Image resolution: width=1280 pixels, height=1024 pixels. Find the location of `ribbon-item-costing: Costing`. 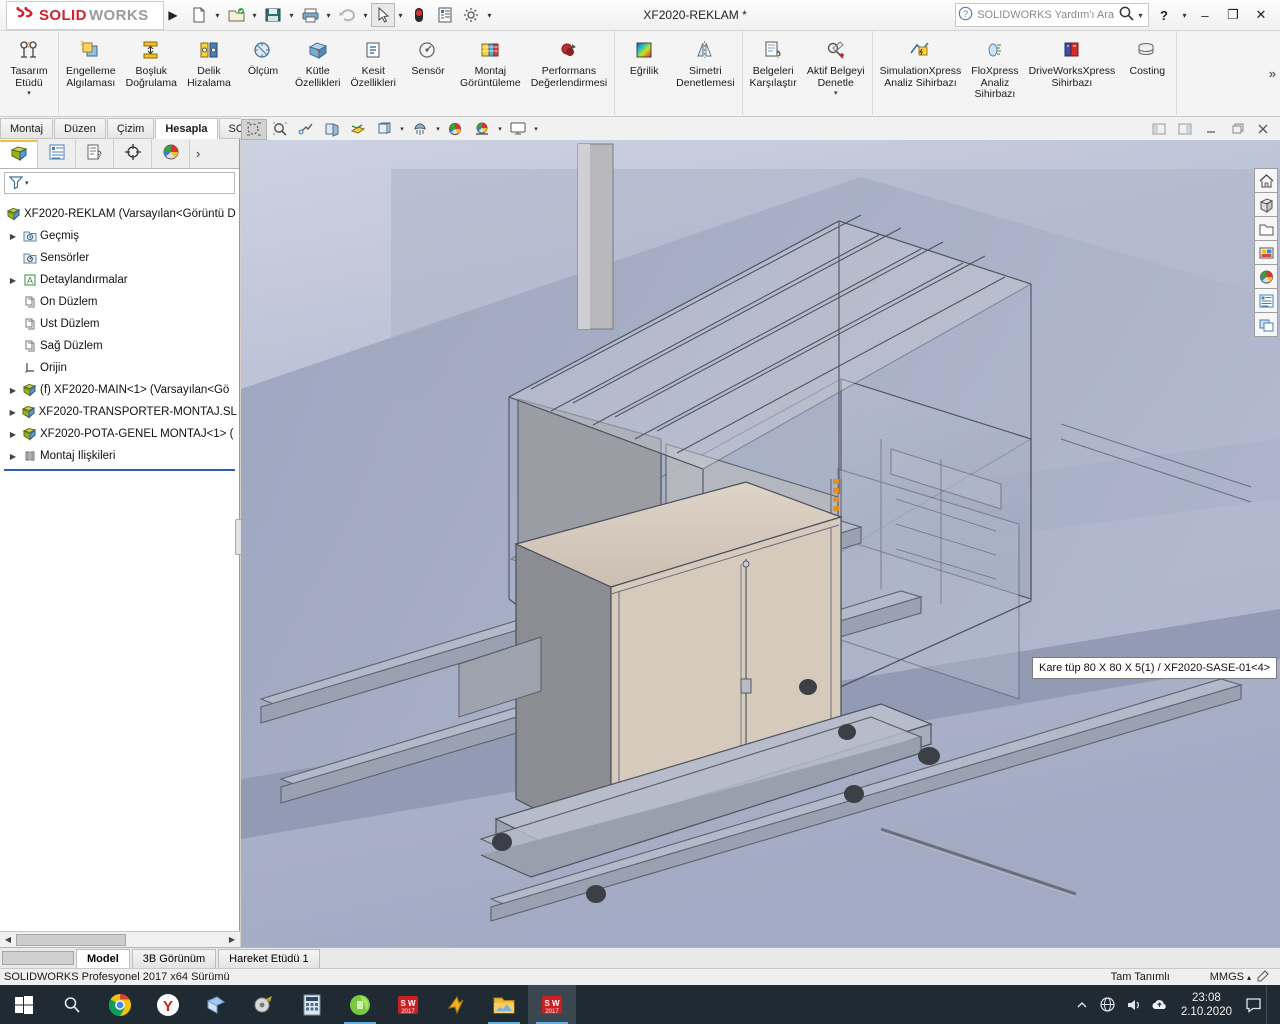

ribbon-item-costing: Costing is located at coordinates (1147, 56).